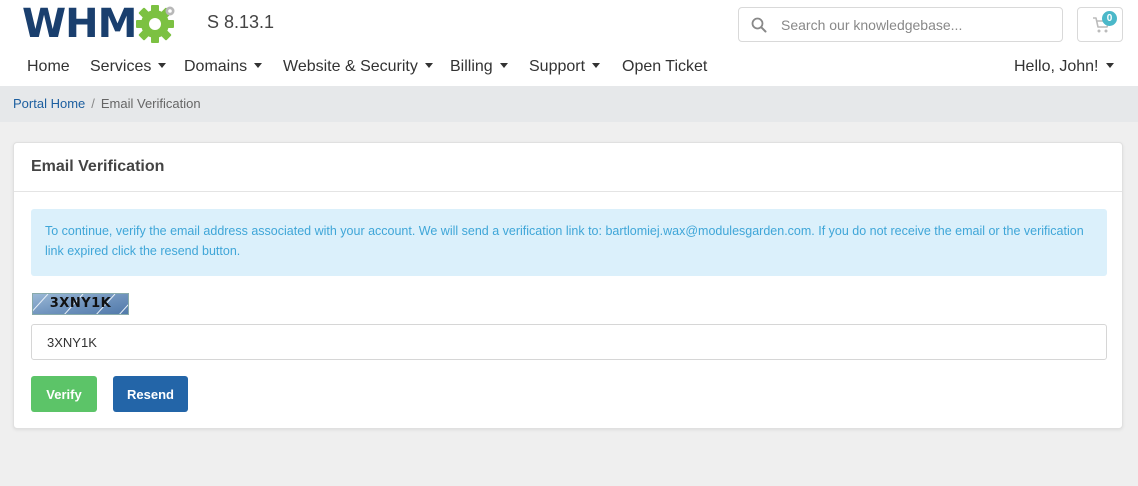 The height and width of the screenshot is (486, 1138). I want to click on logo-text-left: WHM, so click(79, 24).